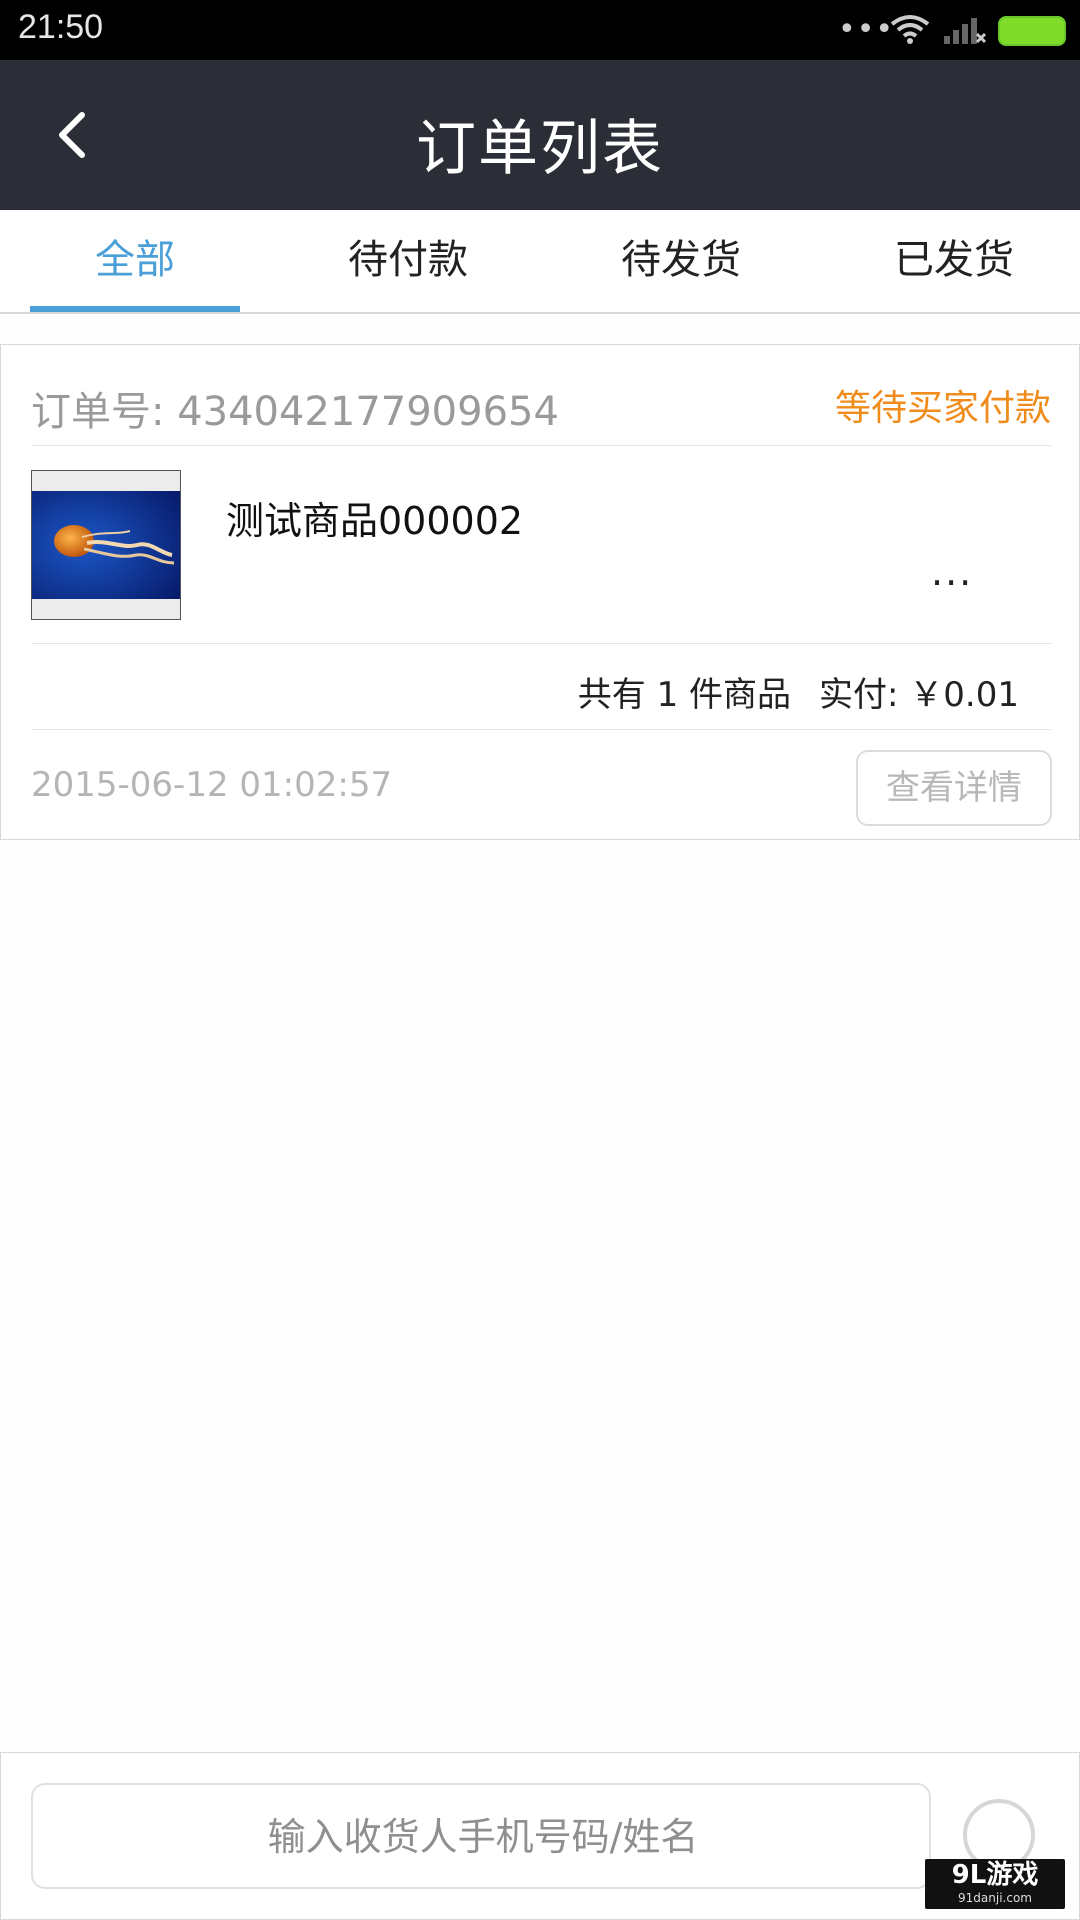 This screenshot has width=1080, height=1920. What do you see at coordinates (540, 262) in the screenshot?
I see `order-tabs: 全部 待付款 待发货 已发货` at bounding box center [540, 262].